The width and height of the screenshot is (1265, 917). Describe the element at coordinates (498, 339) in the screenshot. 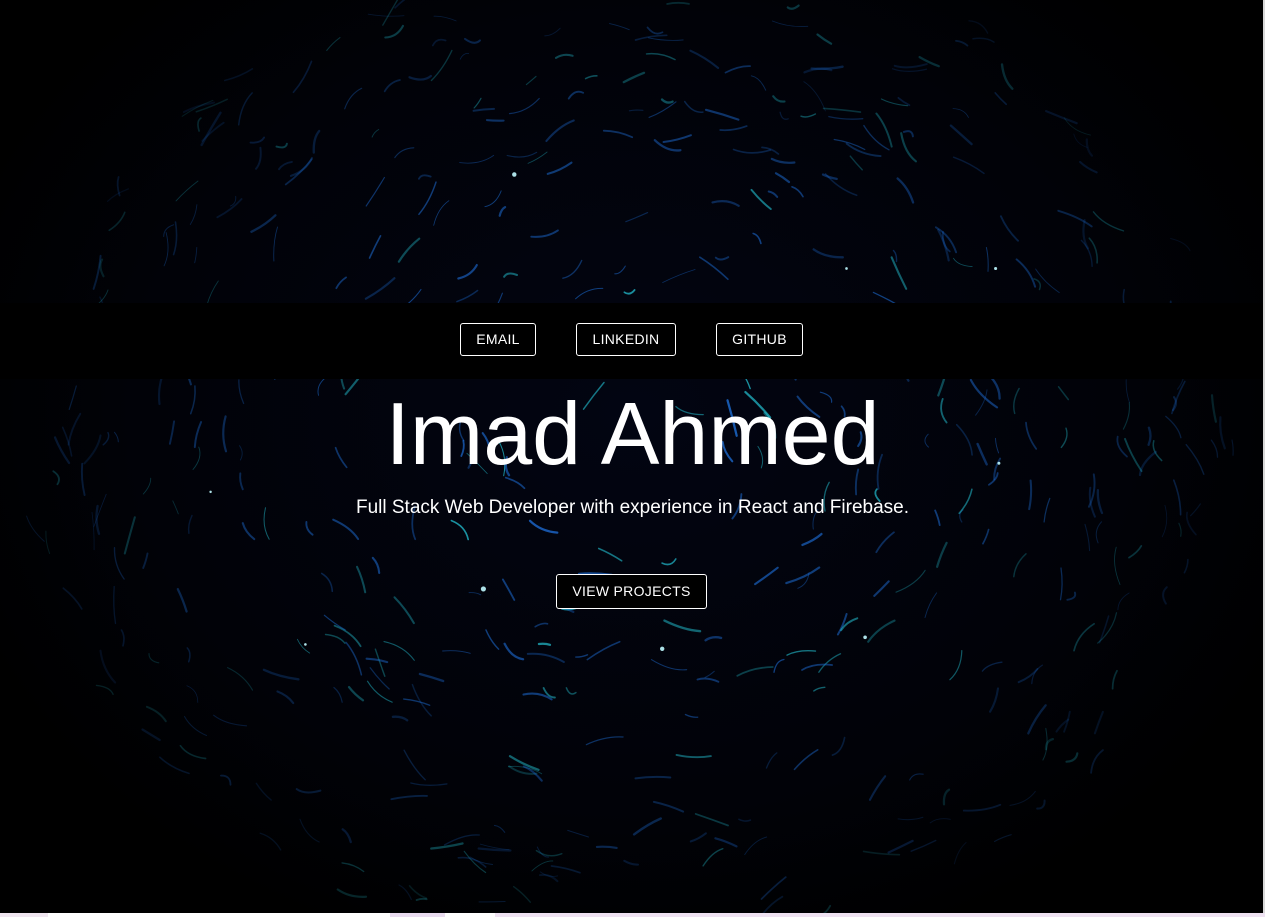

I see `email-button: EMAIL` at that location.